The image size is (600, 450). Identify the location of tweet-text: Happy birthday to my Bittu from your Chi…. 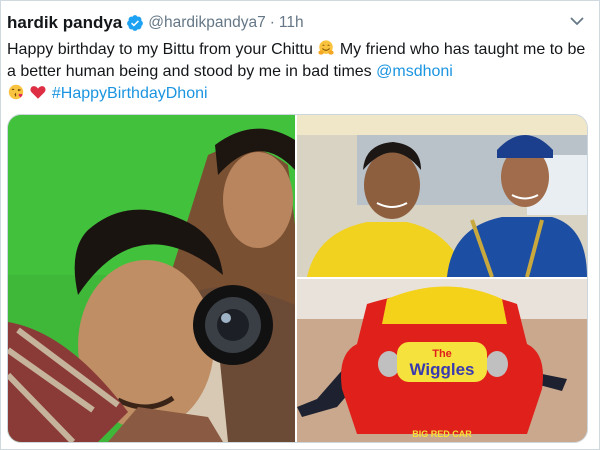
(299, 72).